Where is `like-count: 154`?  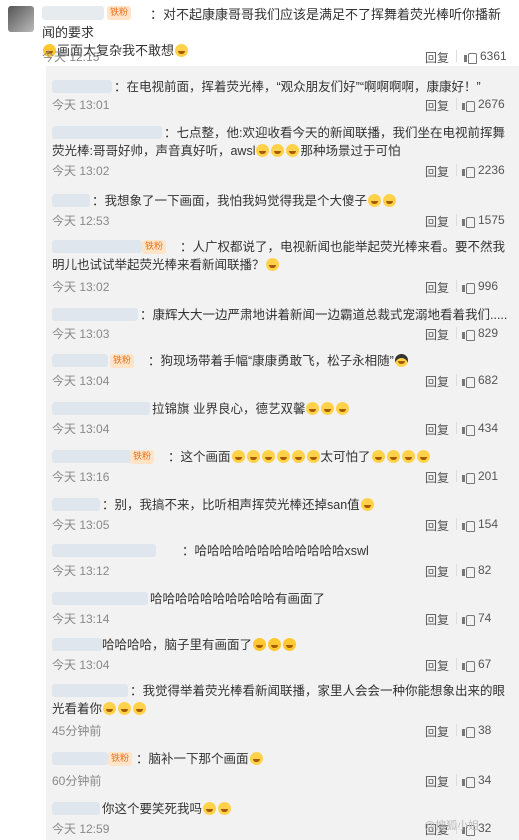 like-count: 154 is located at coordinates (488, 524).